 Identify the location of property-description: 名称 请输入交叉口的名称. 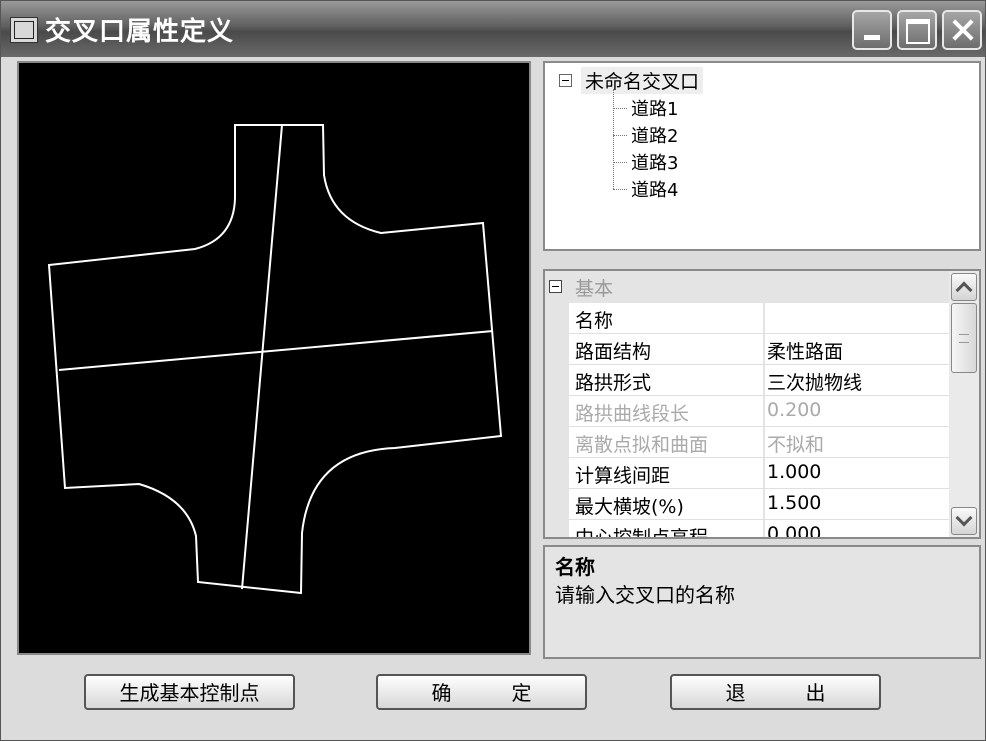
(762, 602).